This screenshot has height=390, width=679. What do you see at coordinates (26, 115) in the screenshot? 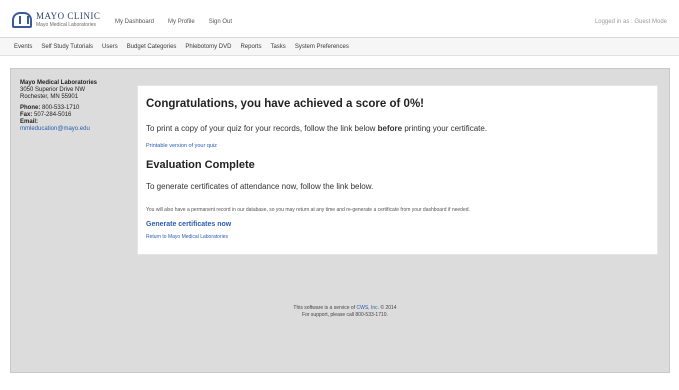
I see `fax-label: Fax:` at bounding box center [26, 115].